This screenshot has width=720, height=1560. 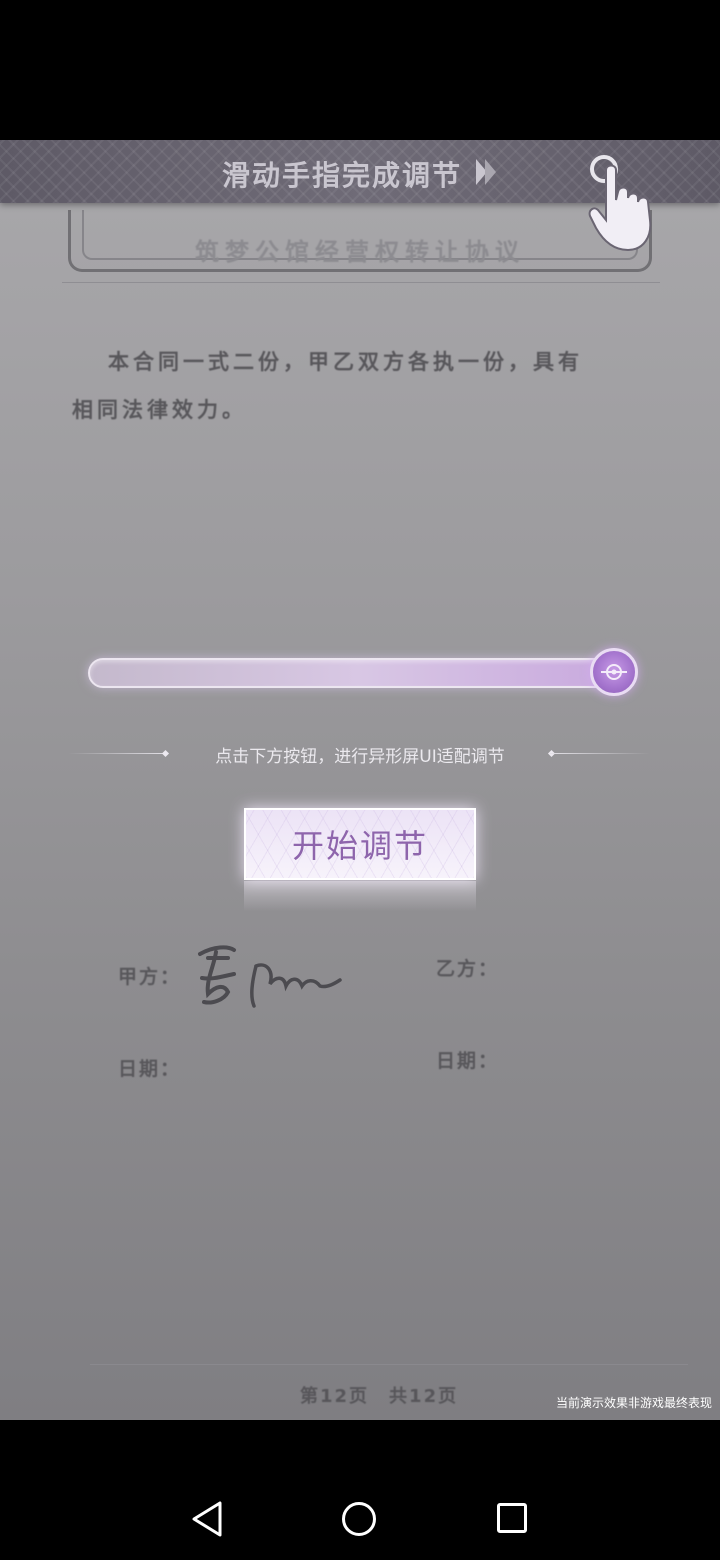 I want to click on contract-line-1: 本合同一式二份，甲乙双方各执一份，具有, so click(x=345, y=362).